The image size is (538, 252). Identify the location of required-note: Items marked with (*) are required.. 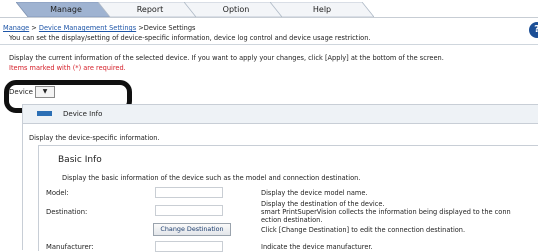
(67, 68).